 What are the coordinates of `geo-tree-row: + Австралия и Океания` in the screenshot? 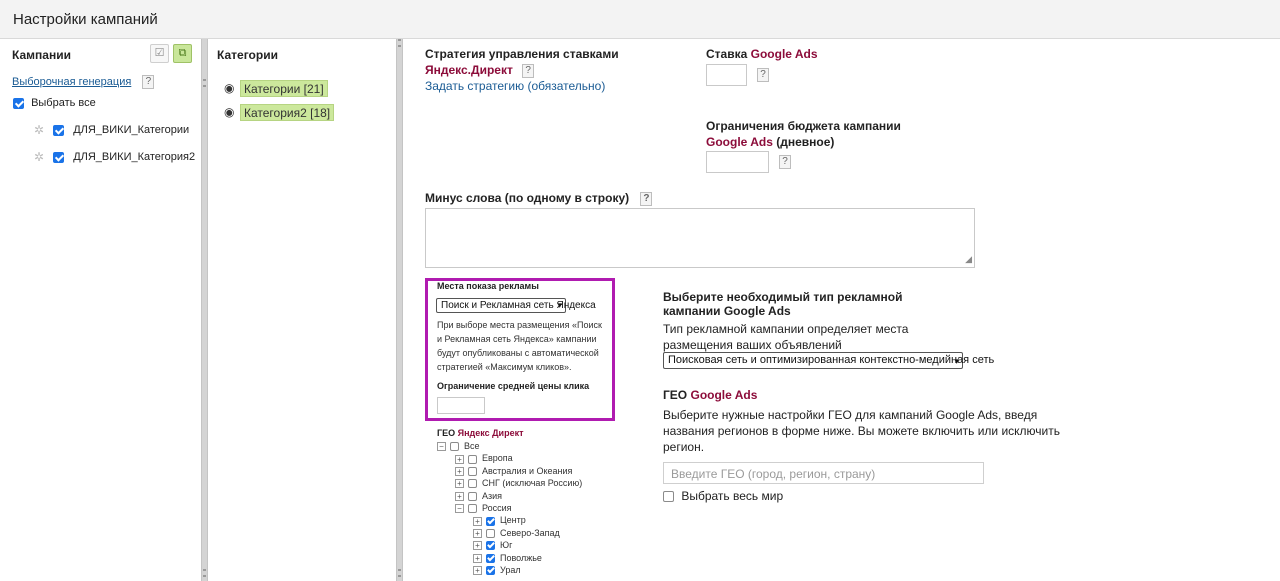 It's located at (513, 471).